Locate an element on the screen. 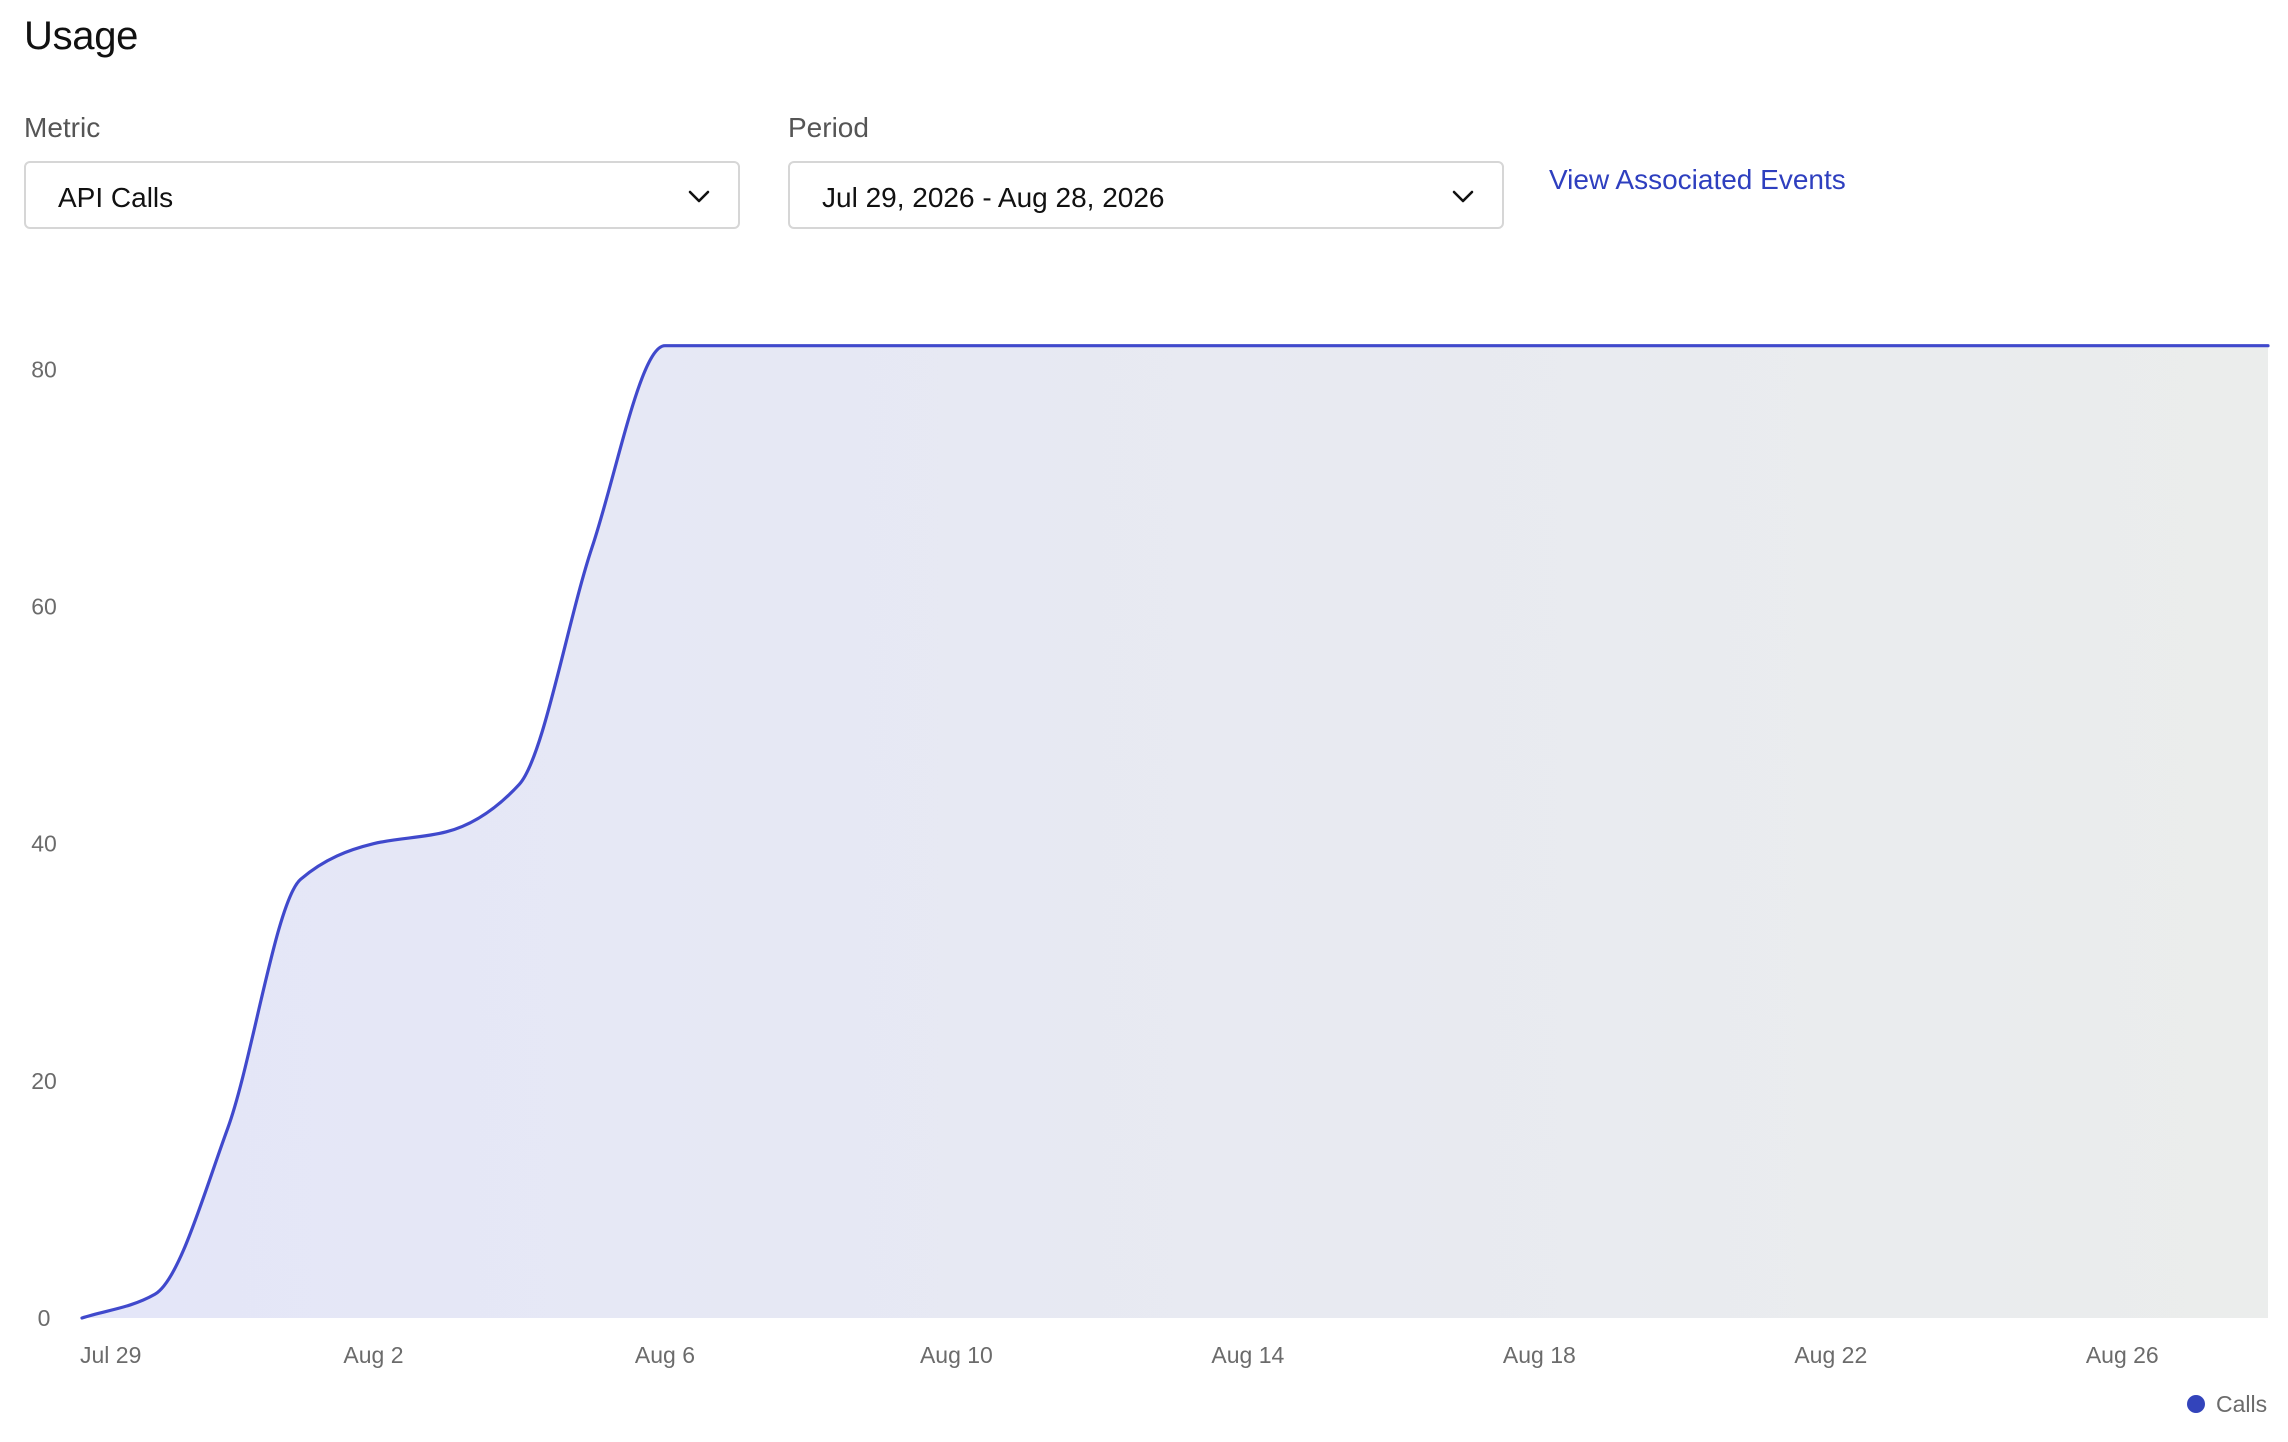  x-tick-label: Aug 10 is located at coordinates (956, 1355).